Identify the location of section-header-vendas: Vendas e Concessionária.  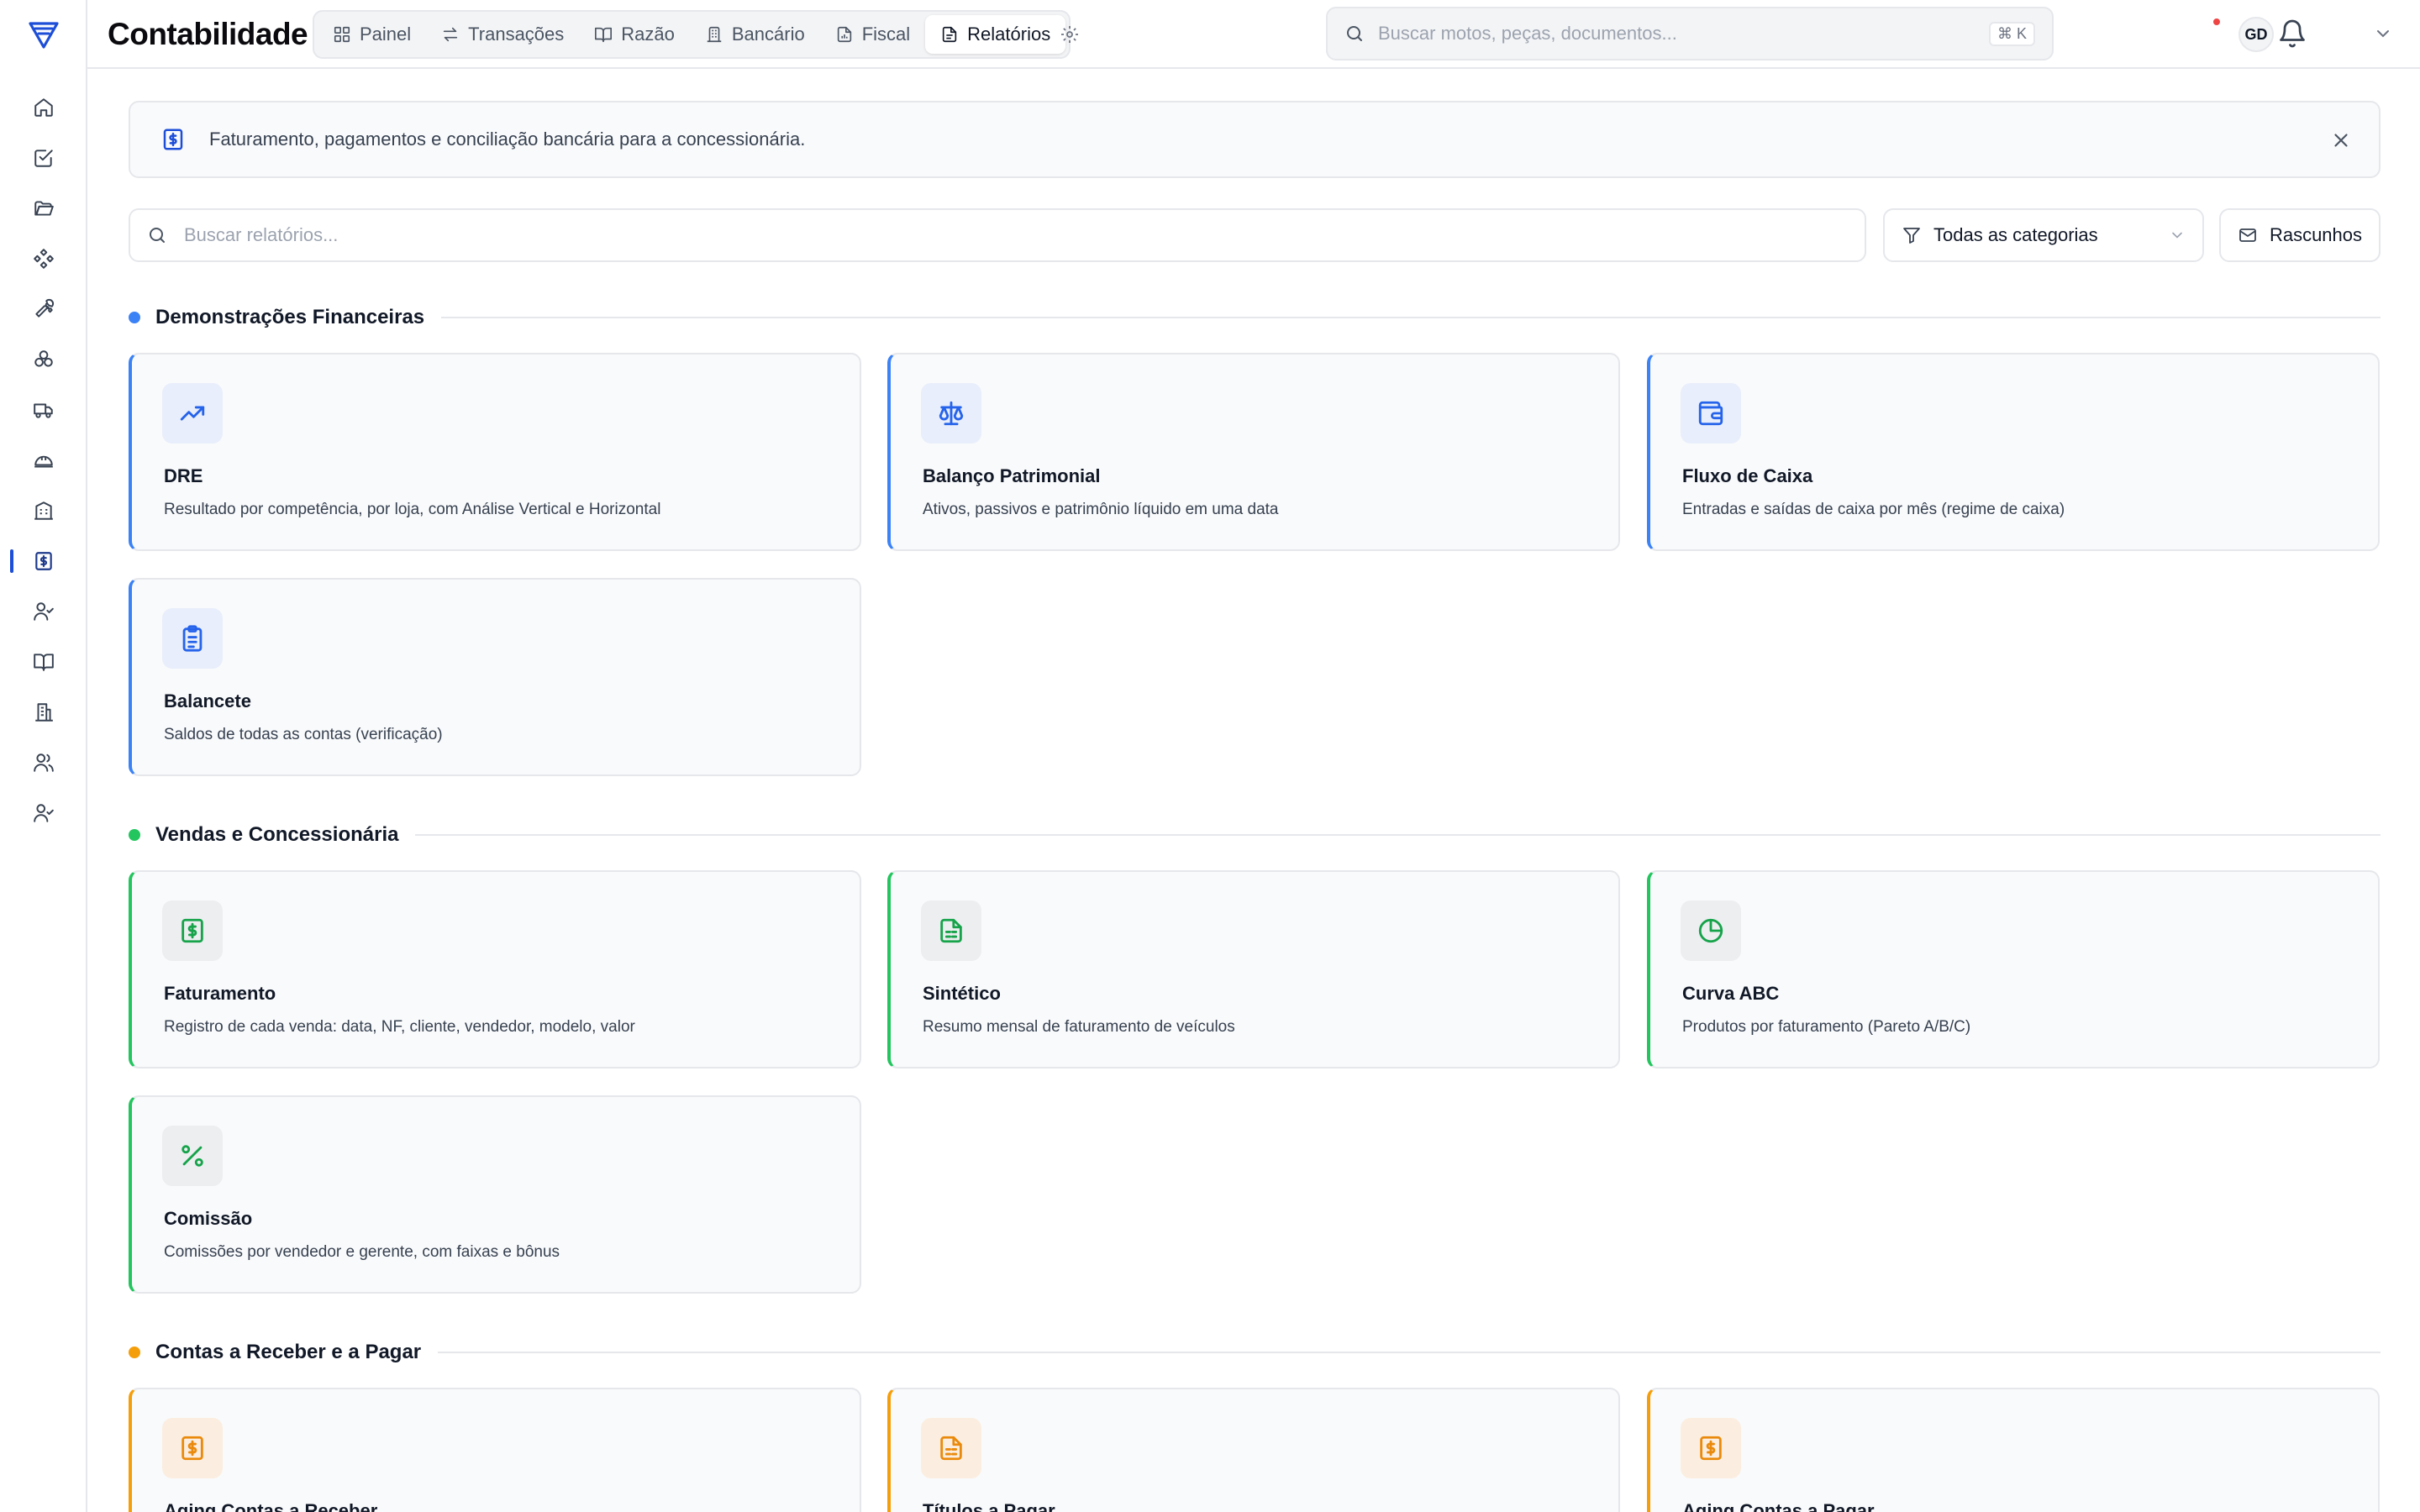
(1255, 835).